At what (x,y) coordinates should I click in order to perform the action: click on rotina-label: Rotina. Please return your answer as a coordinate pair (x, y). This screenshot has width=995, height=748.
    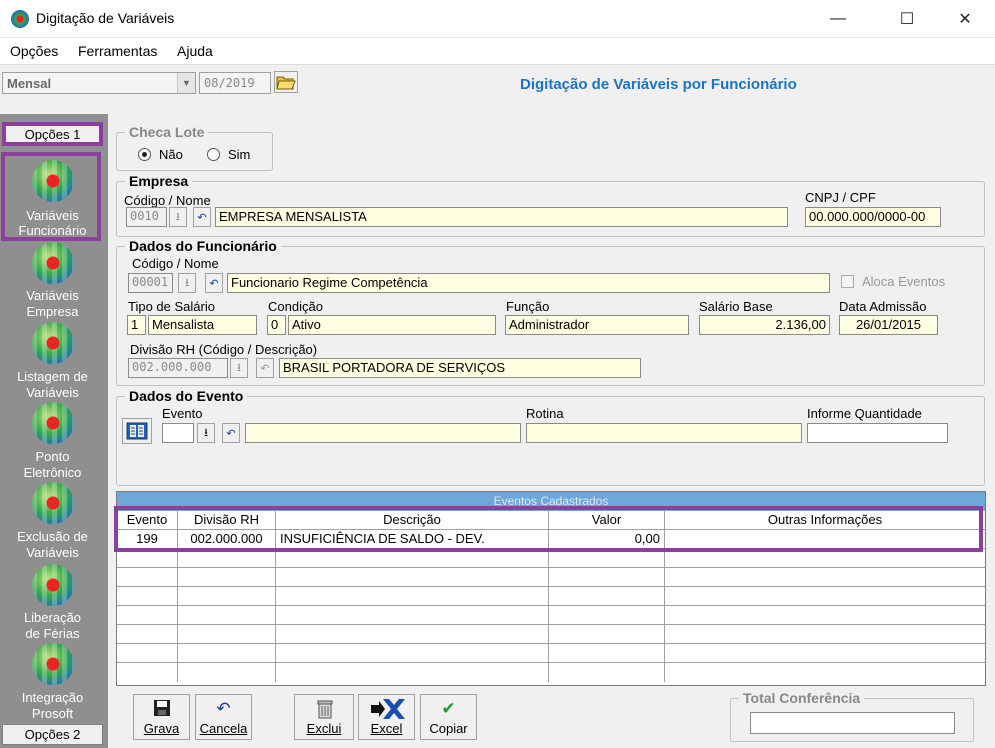
    Looking at the image, I should click on (545, 413).